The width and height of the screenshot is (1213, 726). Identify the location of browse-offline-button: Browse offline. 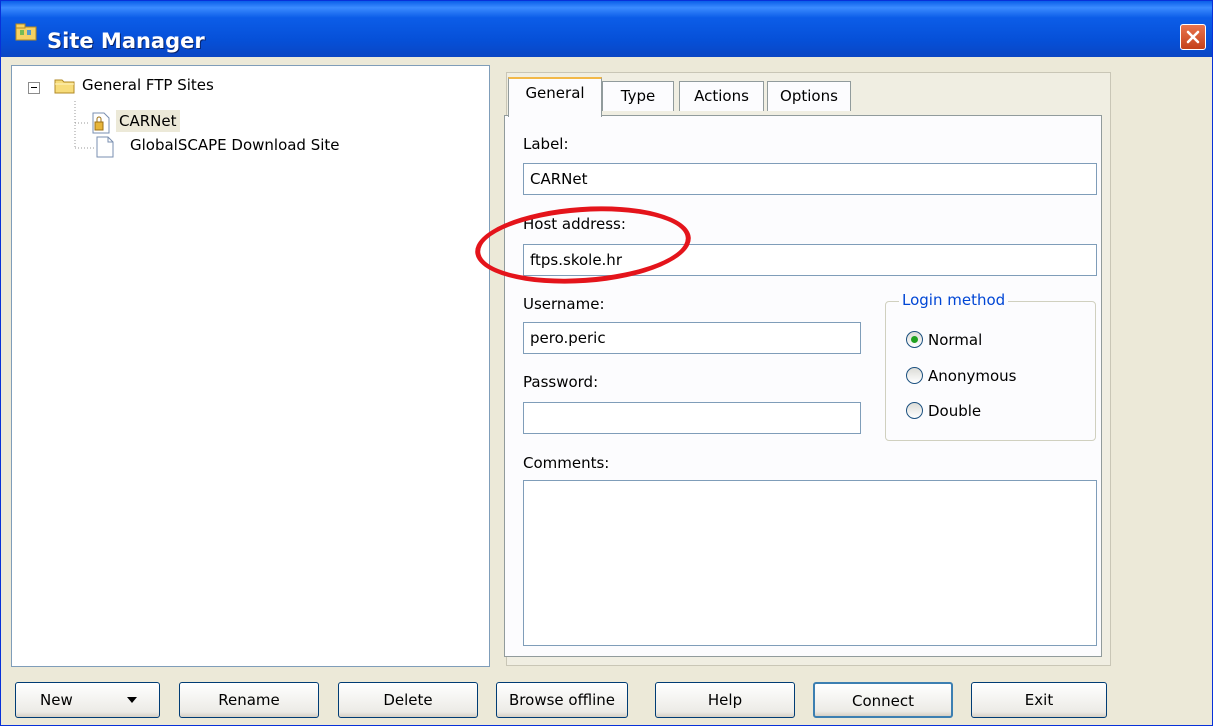
(562, 700).